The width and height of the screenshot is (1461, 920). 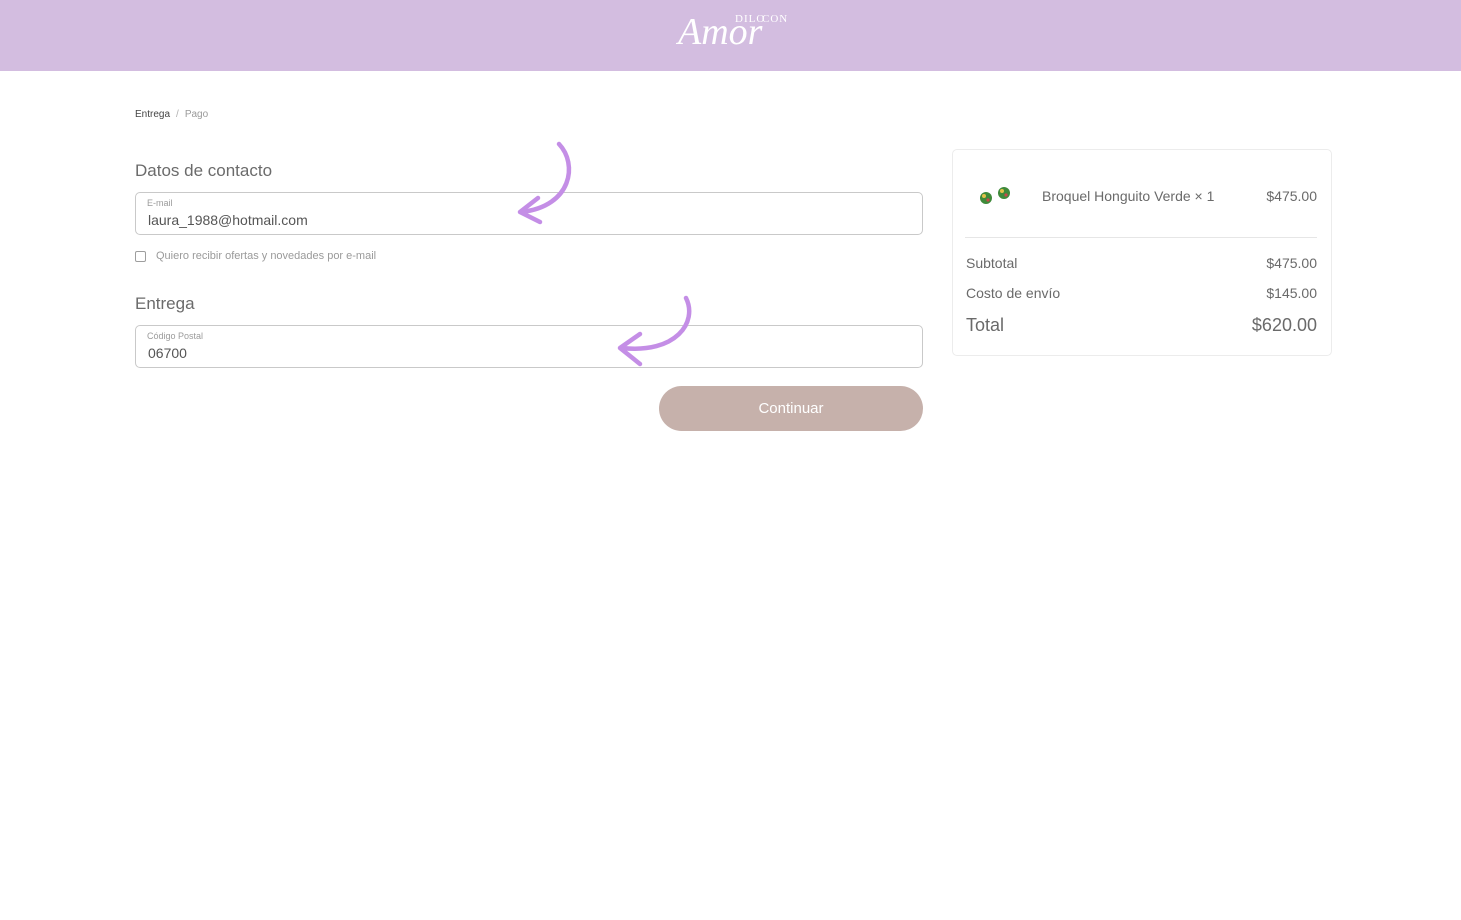 I want to click on shipping-label: Costo de envío, so click(x=1013, y=293).